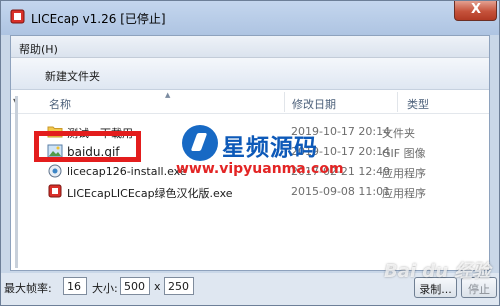 The width and height of the screenshot is (500, 306). Describe the element at coordinates (314, 104) in the screenshot. I see `column-header-date: 修改日期` at that location.